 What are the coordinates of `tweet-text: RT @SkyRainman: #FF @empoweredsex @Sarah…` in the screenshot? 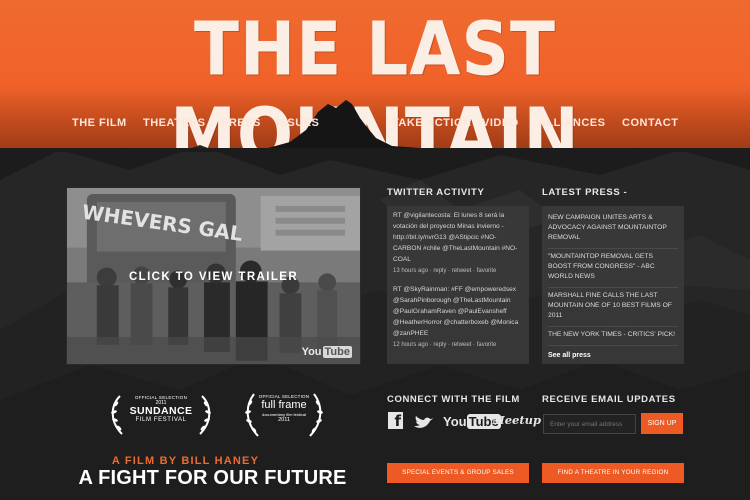 It's located at (454, 300).